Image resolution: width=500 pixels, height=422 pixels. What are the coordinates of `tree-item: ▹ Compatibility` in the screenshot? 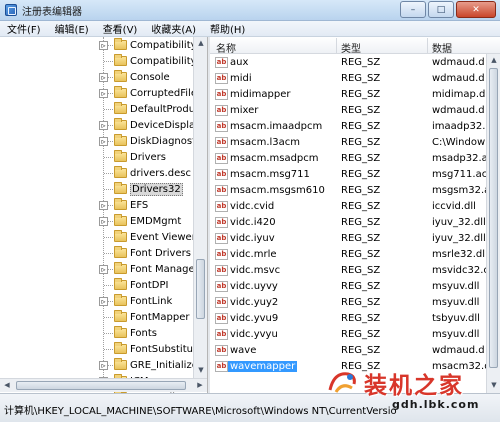 It's located at (148, 45).